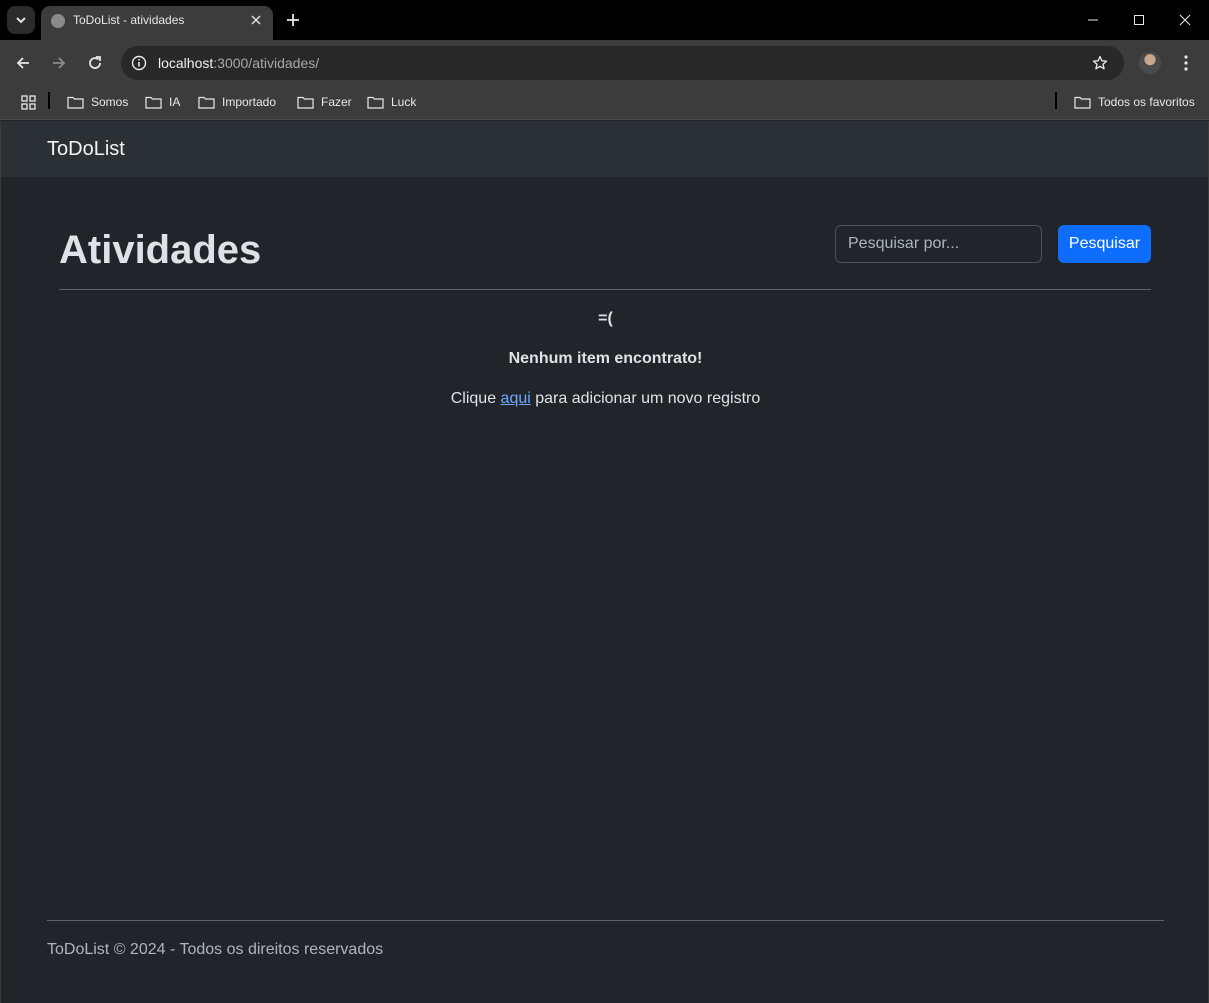 This screenshot has height=1003, width=1209. I want to click on tab-close-button, so click(256, 20).